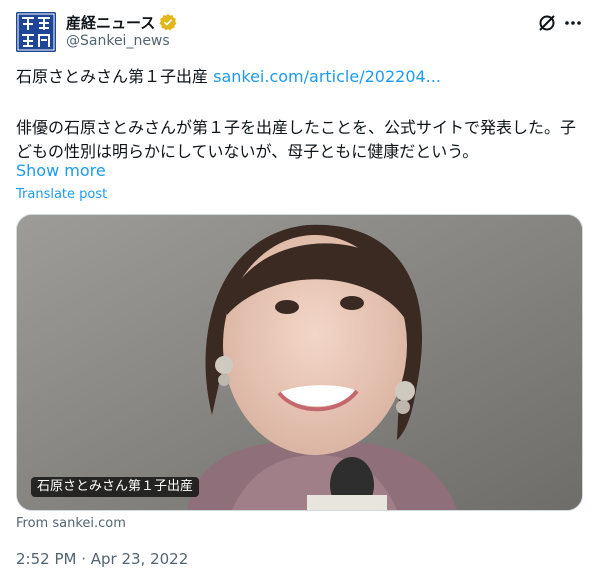  What do you see at coordinates (547, 23) in the screenshot?
I see `grok-icon` at bounding box center [547, 23].